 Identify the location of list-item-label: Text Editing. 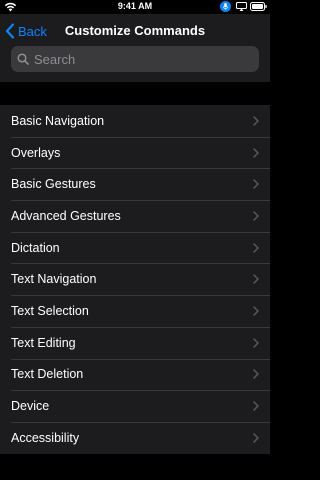
(43, 342).